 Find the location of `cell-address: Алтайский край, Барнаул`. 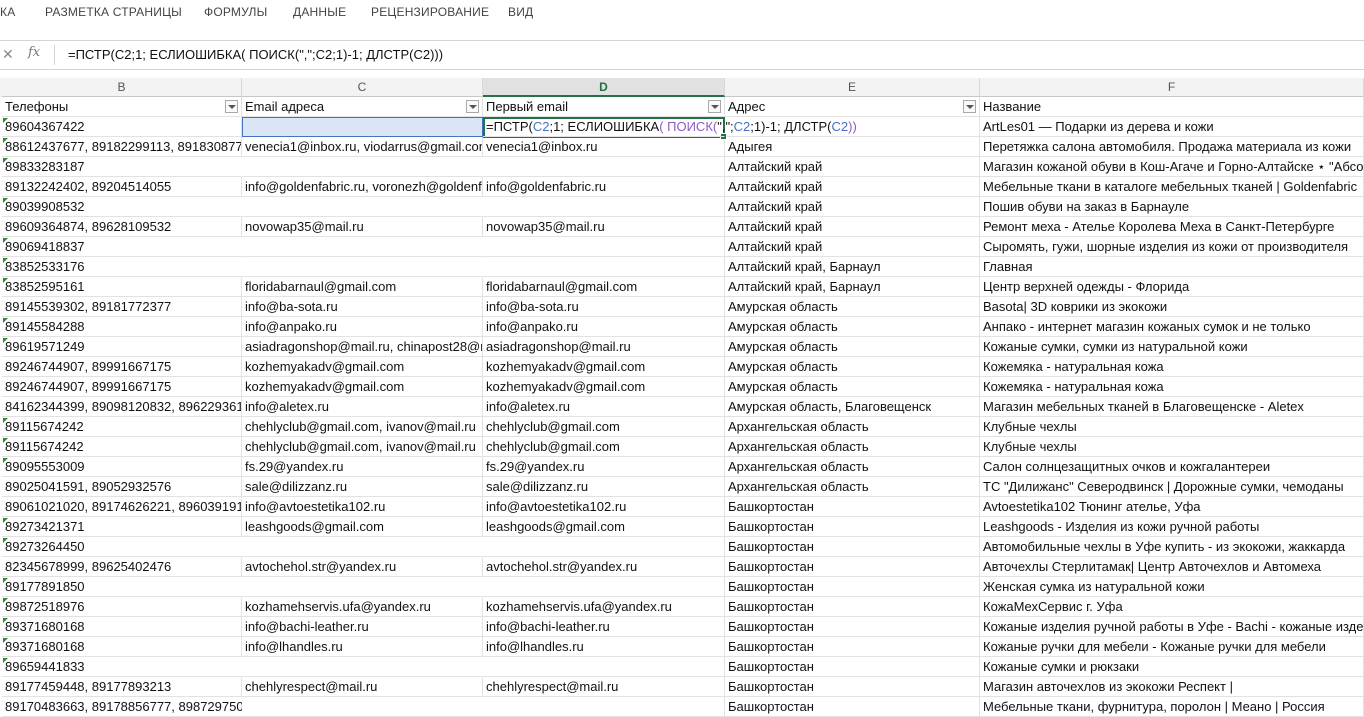

cell-address: Алтайский край, Барнаул is located at coordinates (852, 287).